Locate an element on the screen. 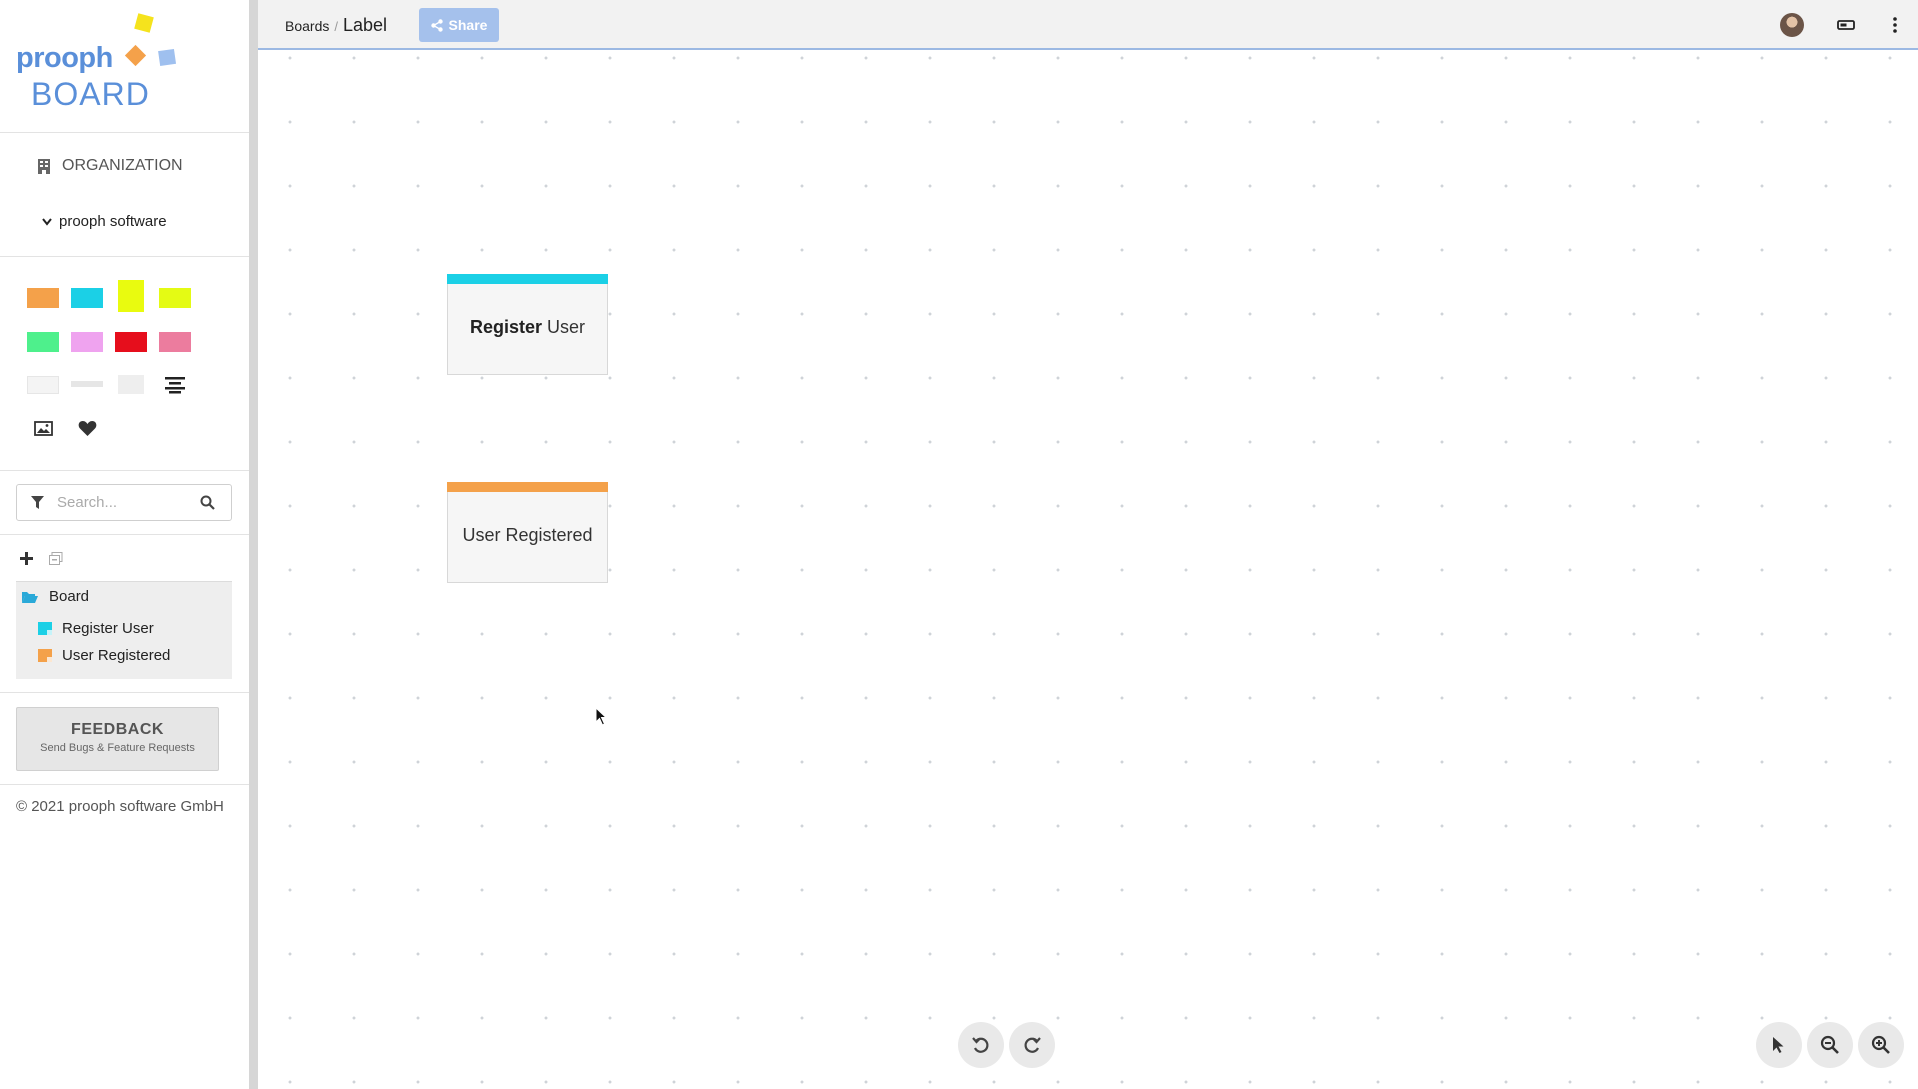  card-text: Register User is located at coordinates (527, 327).